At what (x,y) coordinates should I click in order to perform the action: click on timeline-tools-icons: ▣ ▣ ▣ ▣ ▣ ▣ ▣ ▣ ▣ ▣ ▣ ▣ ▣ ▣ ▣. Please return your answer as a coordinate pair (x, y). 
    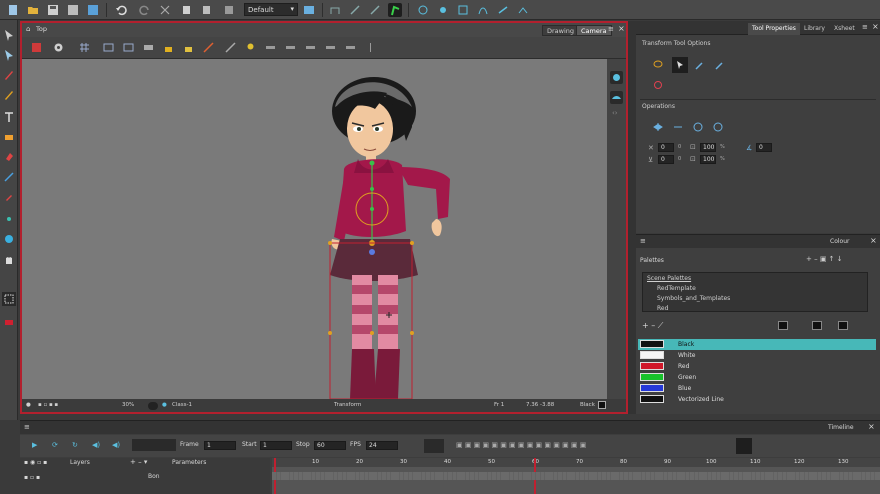
    Looking at the image, I should click on (521, 445).